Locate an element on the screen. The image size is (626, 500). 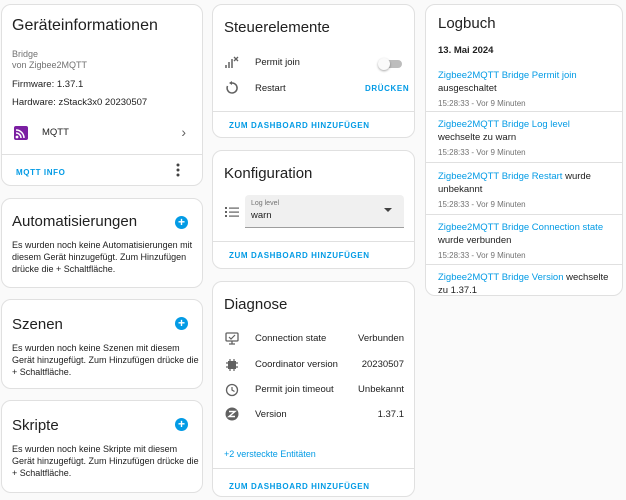
automations-title: Automatisierungen is located at coordinates (75, 221).